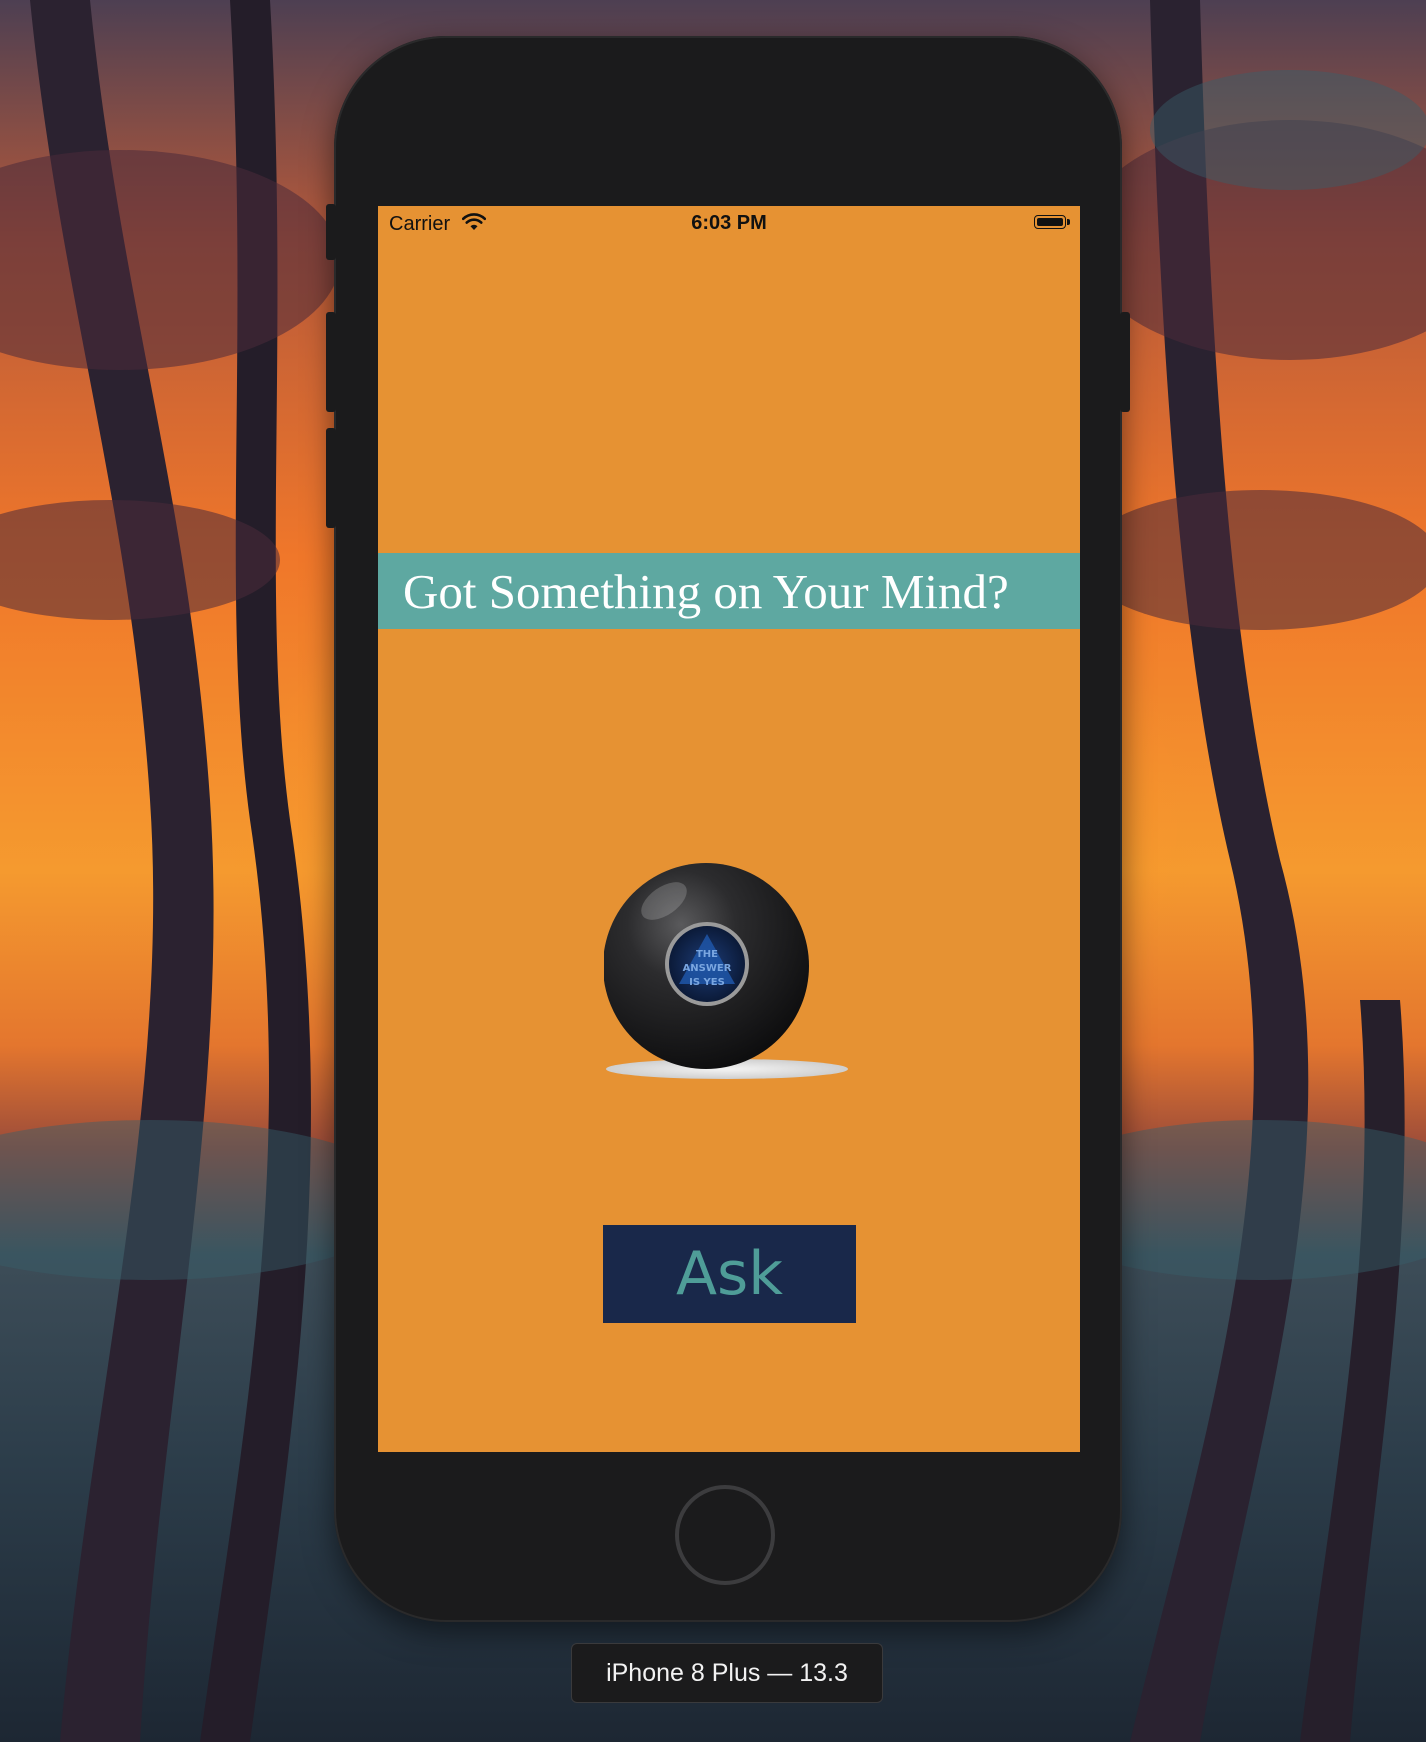  I want to click on home-button, so click(725, 1535).